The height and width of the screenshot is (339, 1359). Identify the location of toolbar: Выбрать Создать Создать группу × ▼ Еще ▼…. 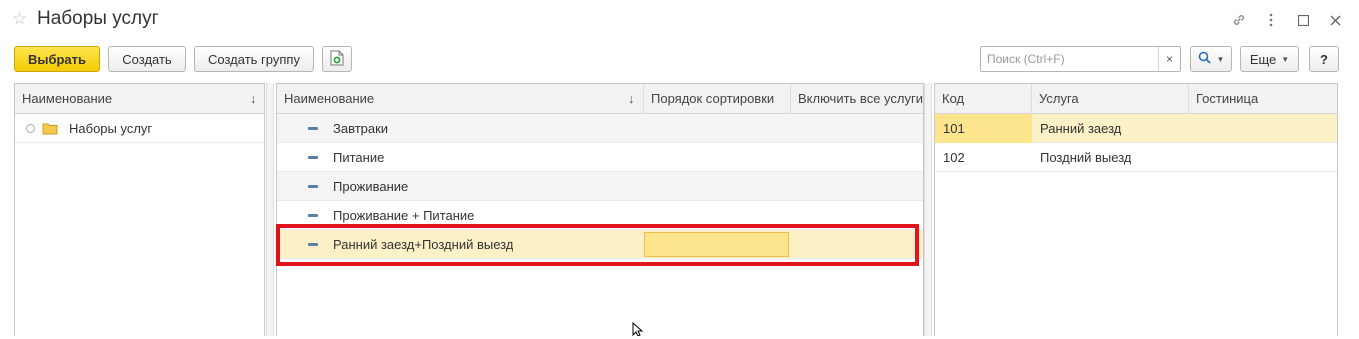
(679, 60).